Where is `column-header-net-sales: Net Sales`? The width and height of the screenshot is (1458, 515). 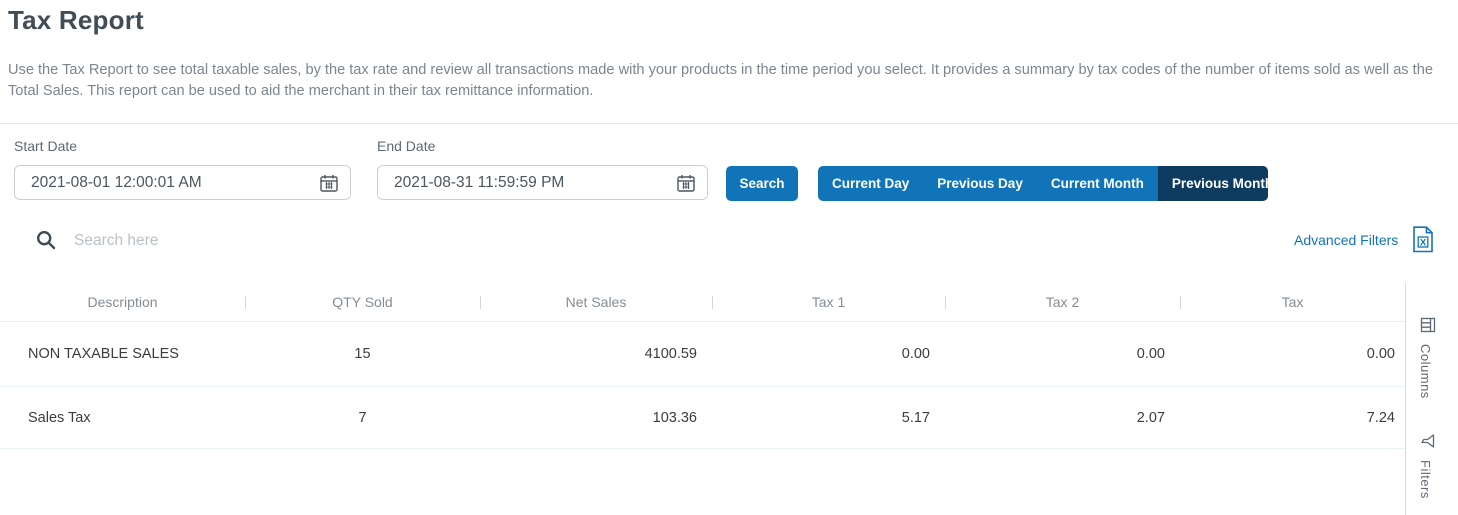
column-header-net-sales: Net Sales is located at coordinates (596, 302).